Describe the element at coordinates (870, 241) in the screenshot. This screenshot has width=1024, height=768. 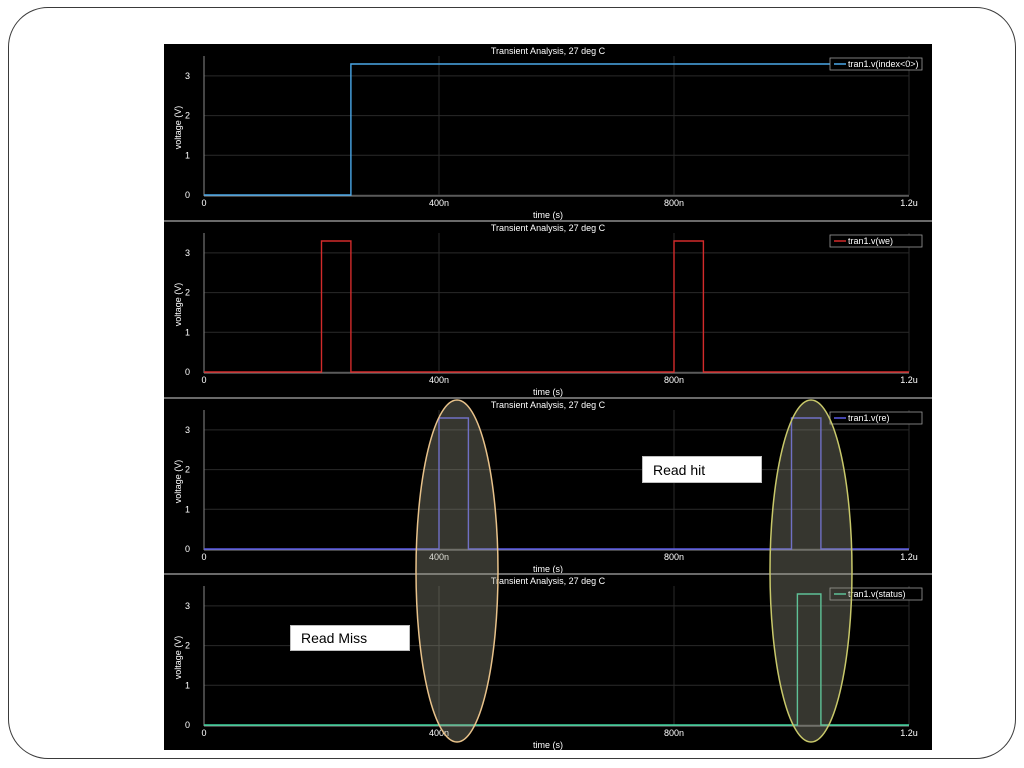
I see `legend-label: tran1.v(we)` at that location.